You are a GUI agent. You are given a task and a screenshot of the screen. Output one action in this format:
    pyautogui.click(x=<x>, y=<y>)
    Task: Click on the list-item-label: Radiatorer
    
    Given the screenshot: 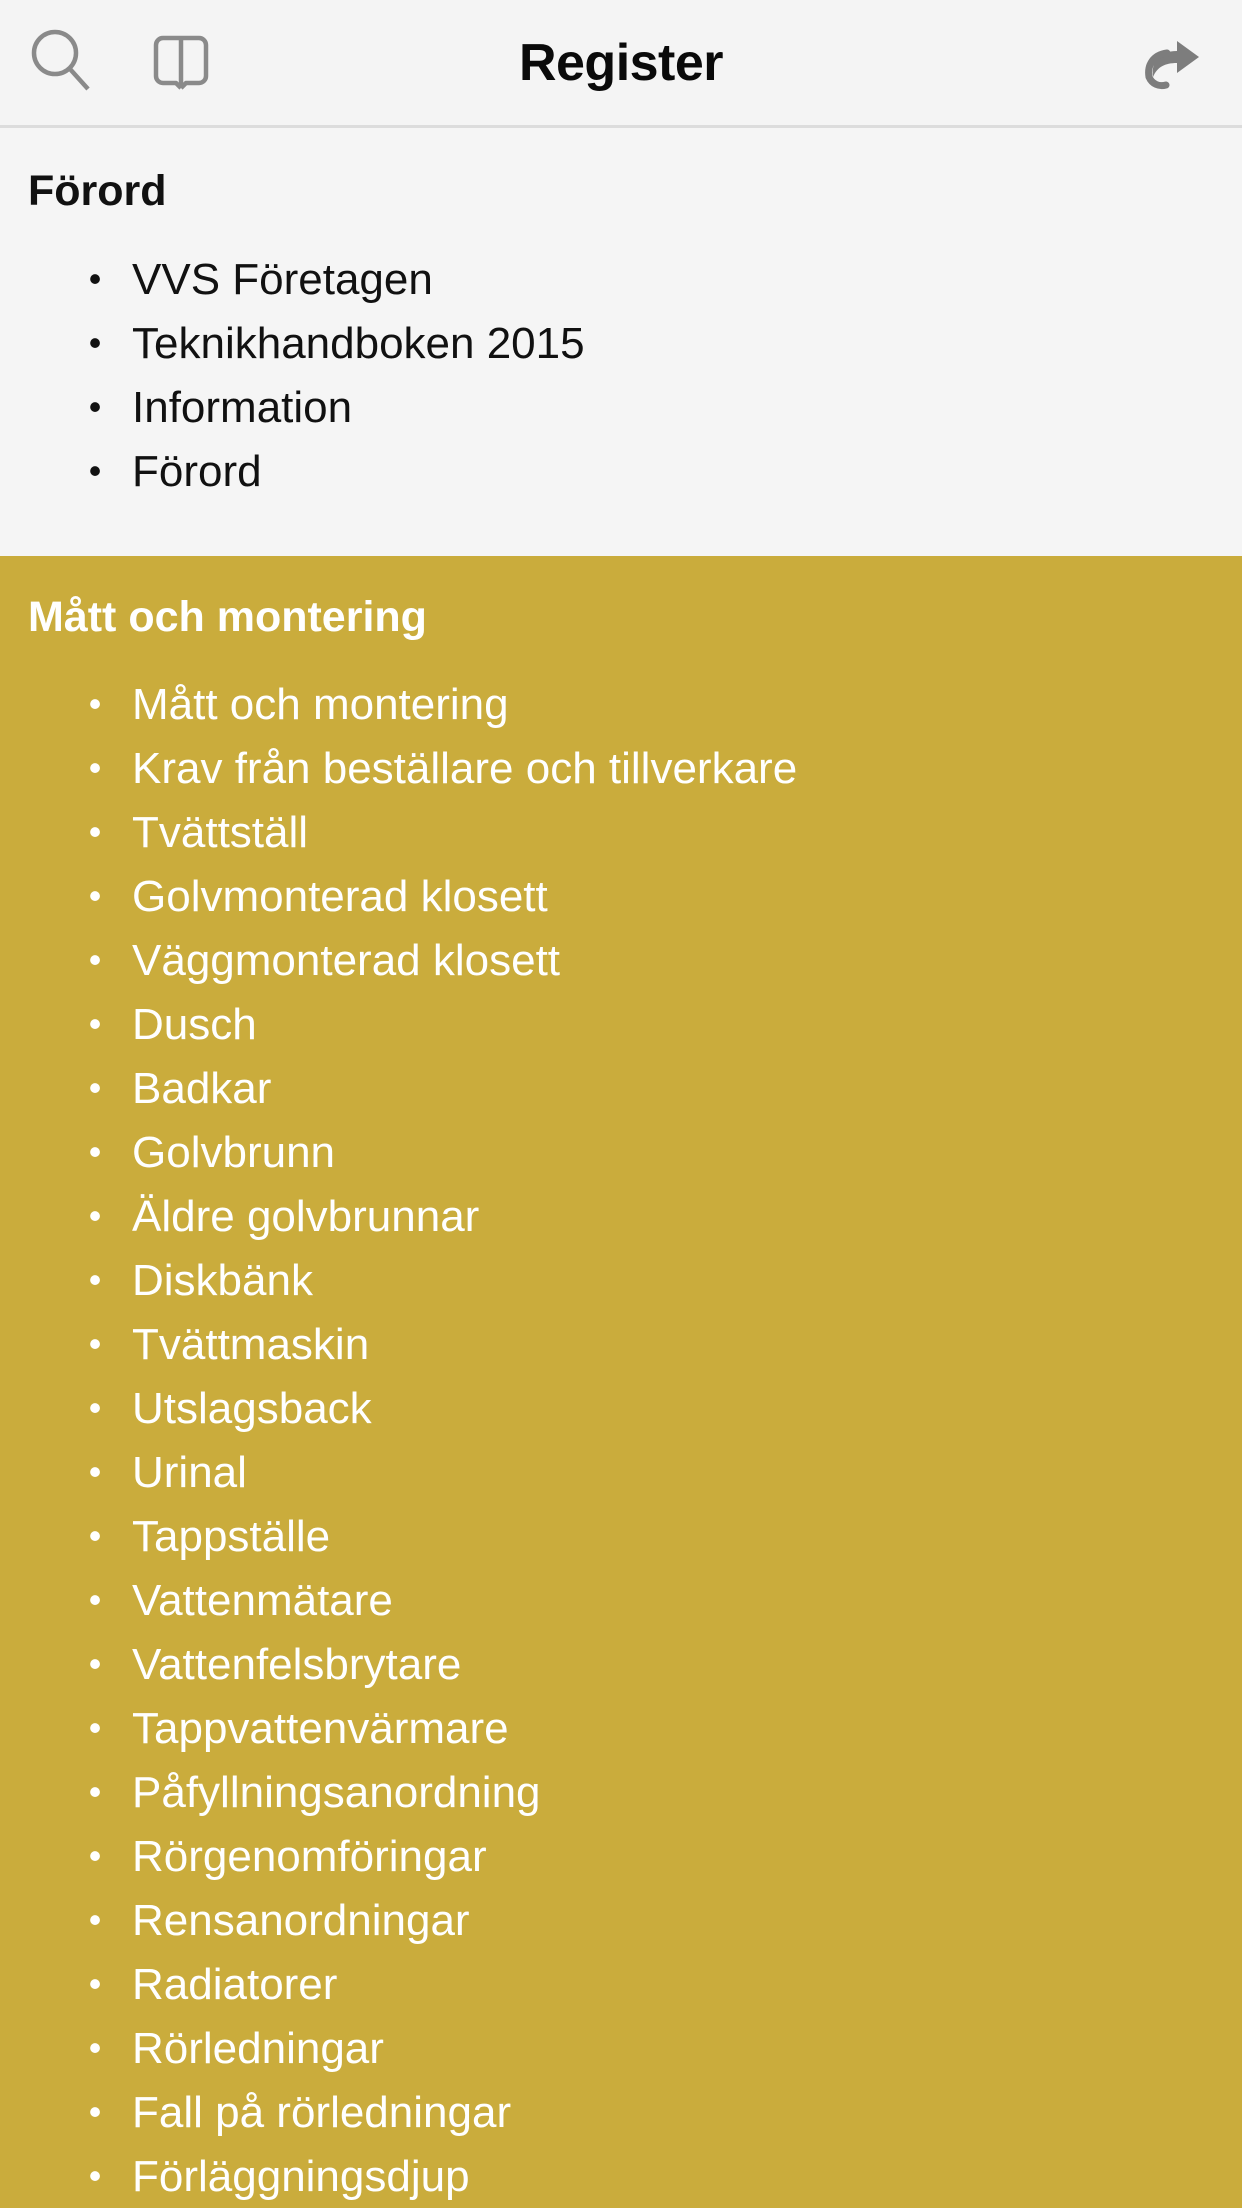 What is the action you would take?
    pyautogui.click(x=235, y=1985)
    